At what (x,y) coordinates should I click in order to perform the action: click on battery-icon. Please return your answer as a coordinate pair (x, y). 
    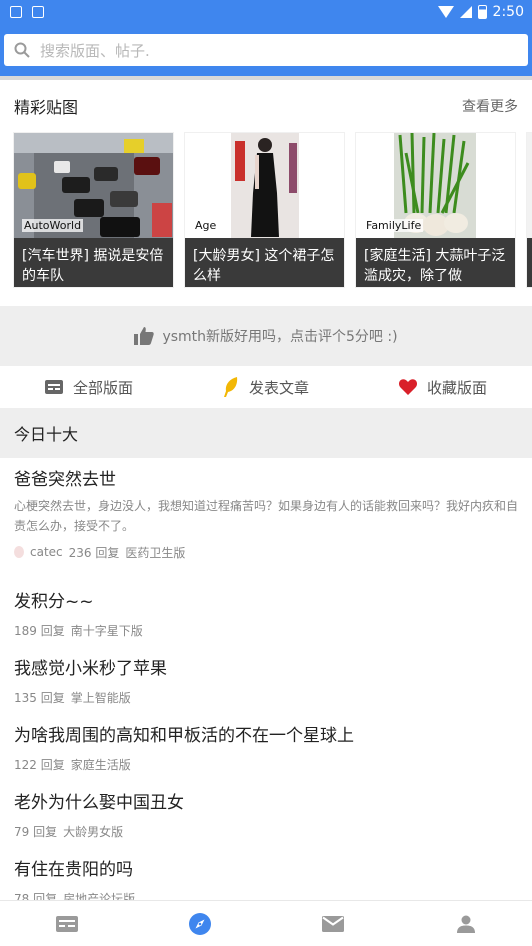
    Looking at the image, I should click on (482, 12).